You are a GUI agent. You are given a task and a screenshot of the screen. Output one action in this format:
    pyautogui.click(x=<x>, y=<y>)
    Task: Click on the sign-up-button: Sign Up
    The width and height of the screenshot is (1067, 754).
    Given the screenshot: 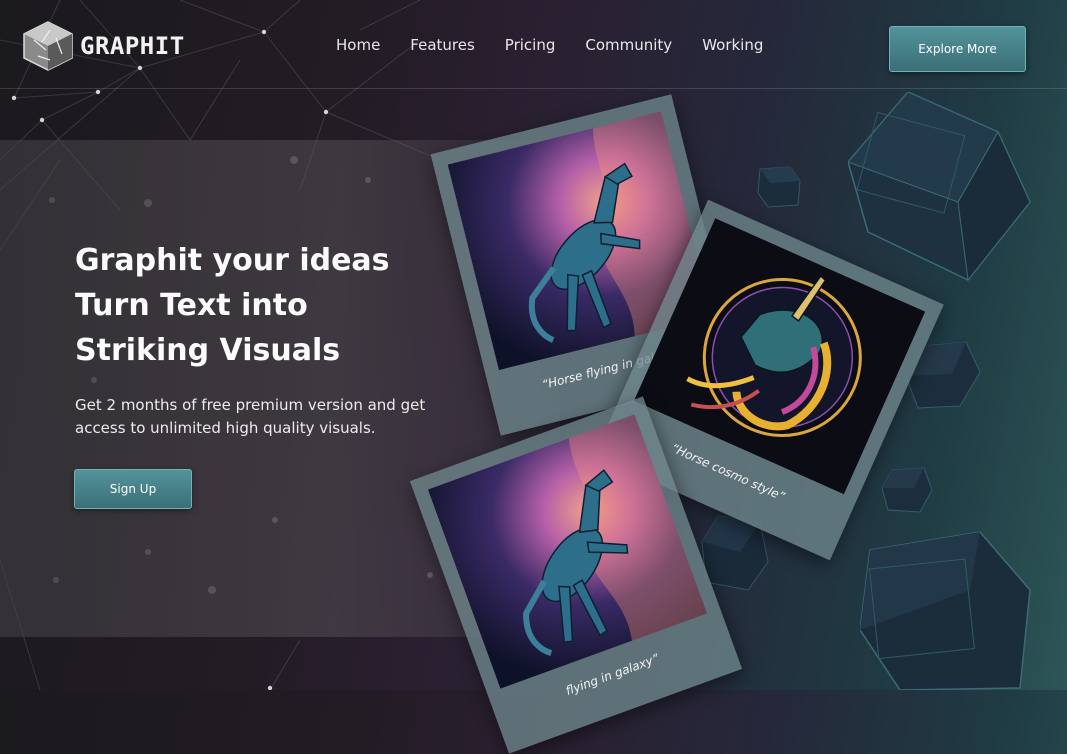 What is the action you would take?
    pyautogui.click(x=133, y=489)
    